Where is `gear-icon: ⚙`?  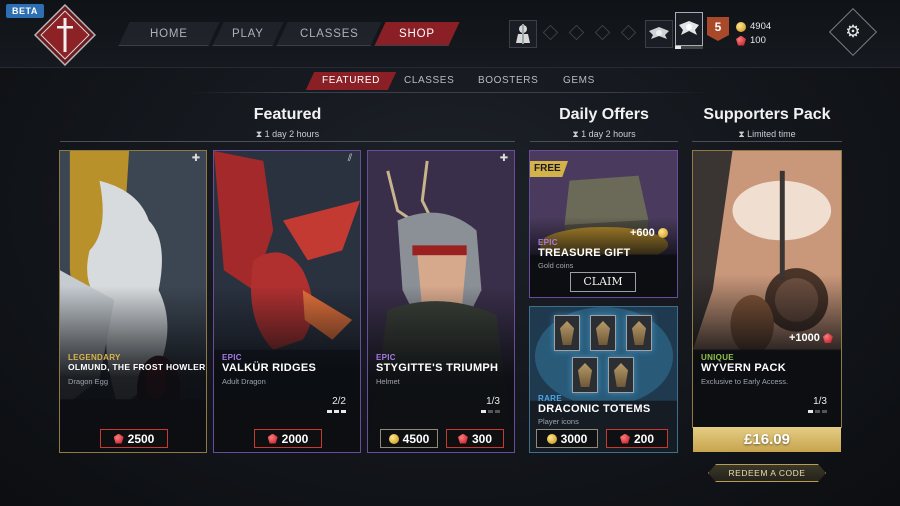 gear-icon: ⚙ is located at coordinates (853, 31).